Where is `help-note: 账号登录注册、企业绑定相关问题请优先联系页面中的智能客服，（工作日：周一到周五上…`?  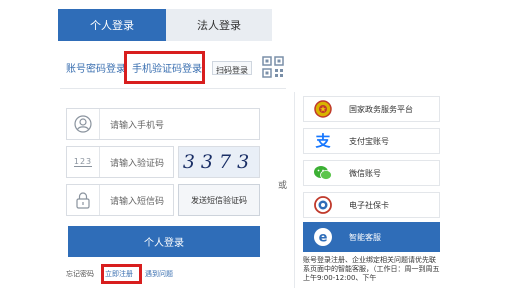
help-note: 账号登录注册、企业绑定相关问题请优先联系页面中的智能客服，（工作日：周一到周五上… is located at coordinates (371, 269).